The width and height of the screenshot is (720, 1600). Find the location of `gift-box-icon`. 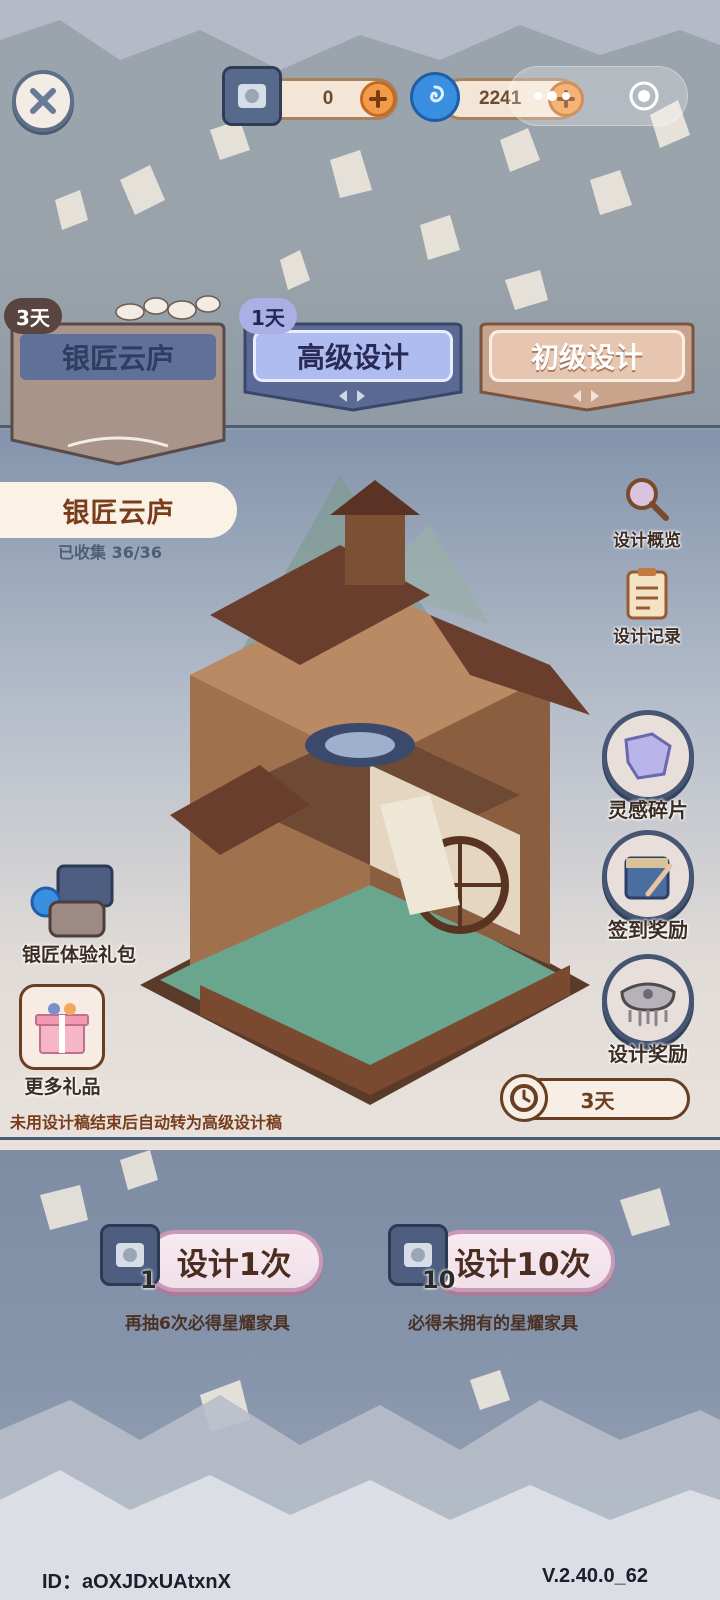

gift-box-icon is located at coordinates (62, 1028).